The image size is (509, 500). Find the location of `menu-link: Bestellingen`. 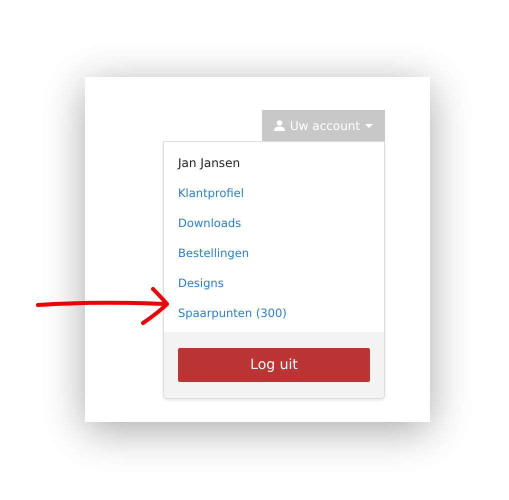

menu-link: Bestellingen is located at coordinates (214, 253).